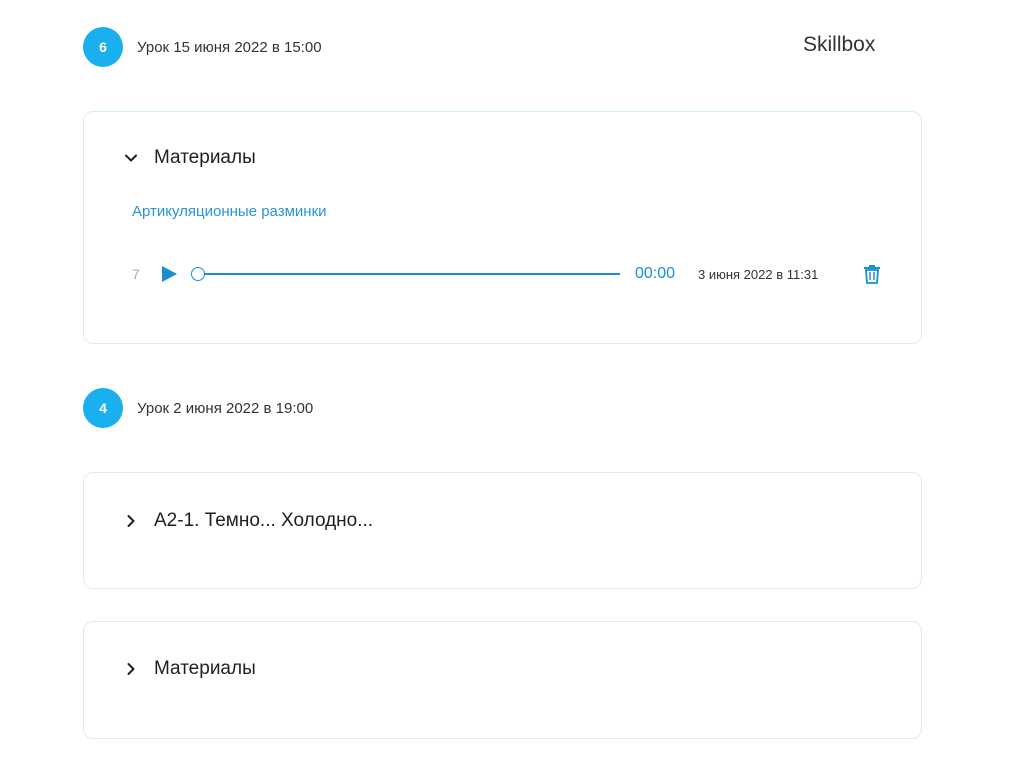  Describe the element at coordinates (229, 47) in the screenshot. I see `lesson-date: Урок 15 июня 2022 в 15:00` at that location.